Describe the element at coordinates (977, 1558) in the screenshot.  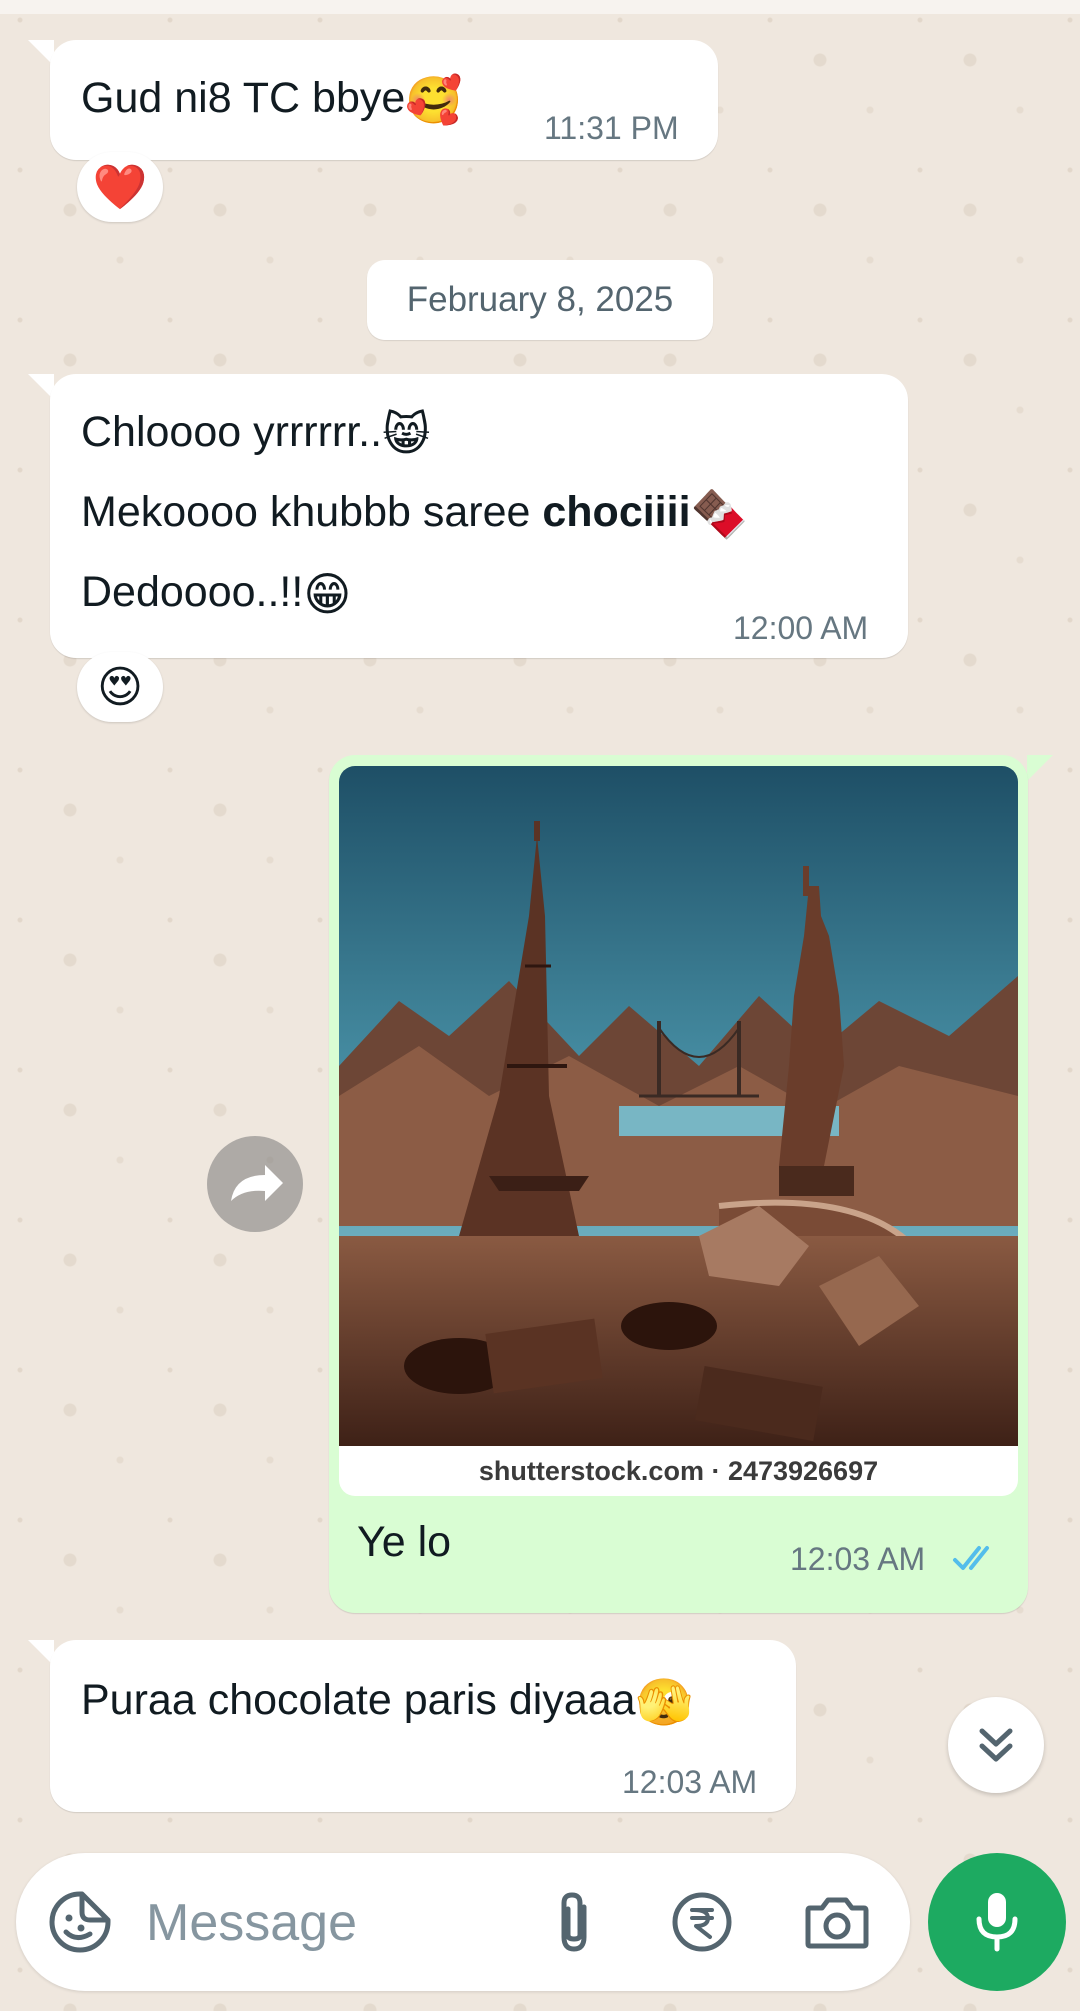
I see `double-check-icon` at that location.